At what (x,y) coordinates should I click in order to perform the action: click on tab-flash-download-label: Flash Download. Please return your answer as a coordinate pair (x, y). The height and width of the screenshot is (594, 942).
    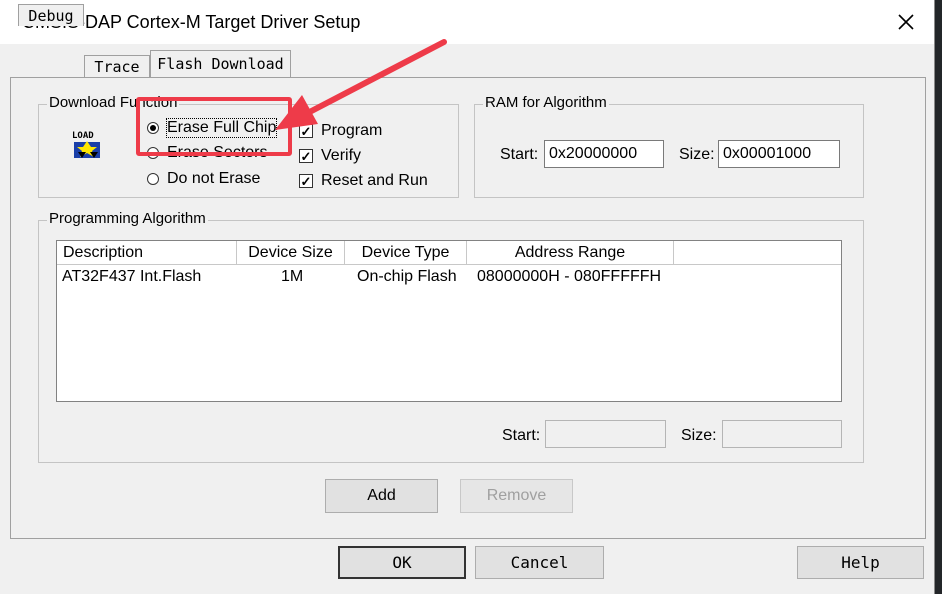
    Looking at the image, I should click on (220, 64).